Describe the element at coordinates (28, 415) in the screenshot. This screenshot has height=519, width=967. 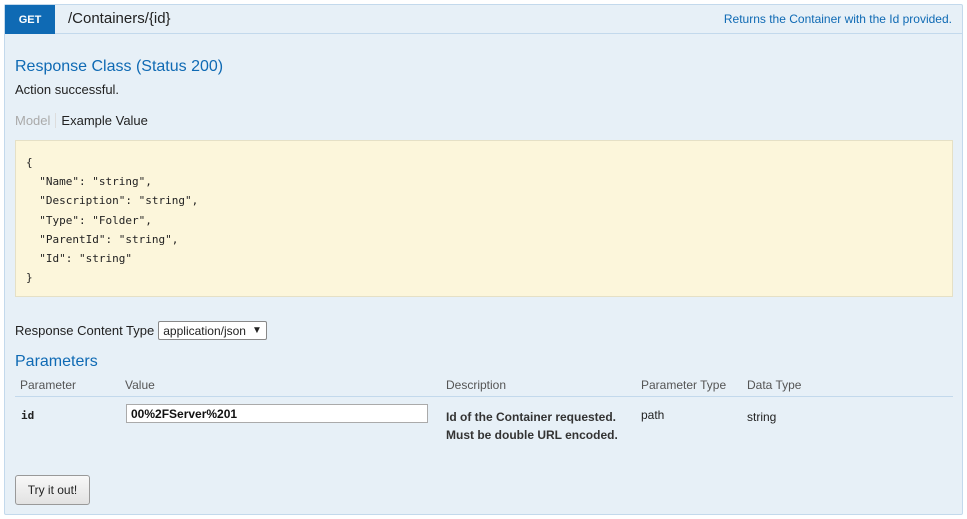
I see `param-name: id` at that location.